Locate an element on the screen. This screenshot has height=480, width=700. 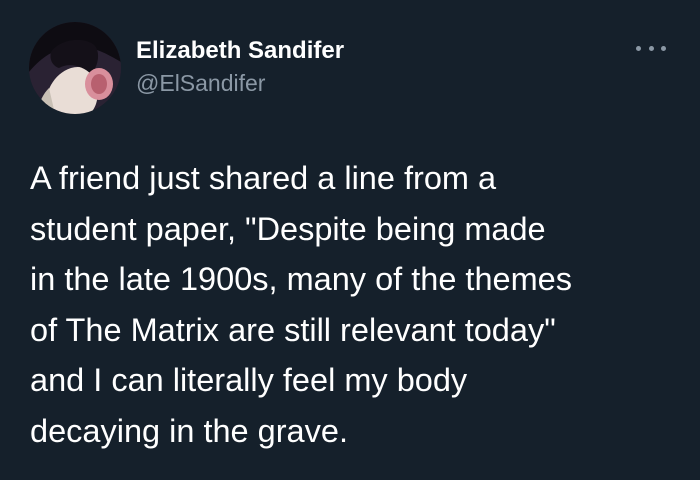
avatar-image is located at coordinates (75, 68).